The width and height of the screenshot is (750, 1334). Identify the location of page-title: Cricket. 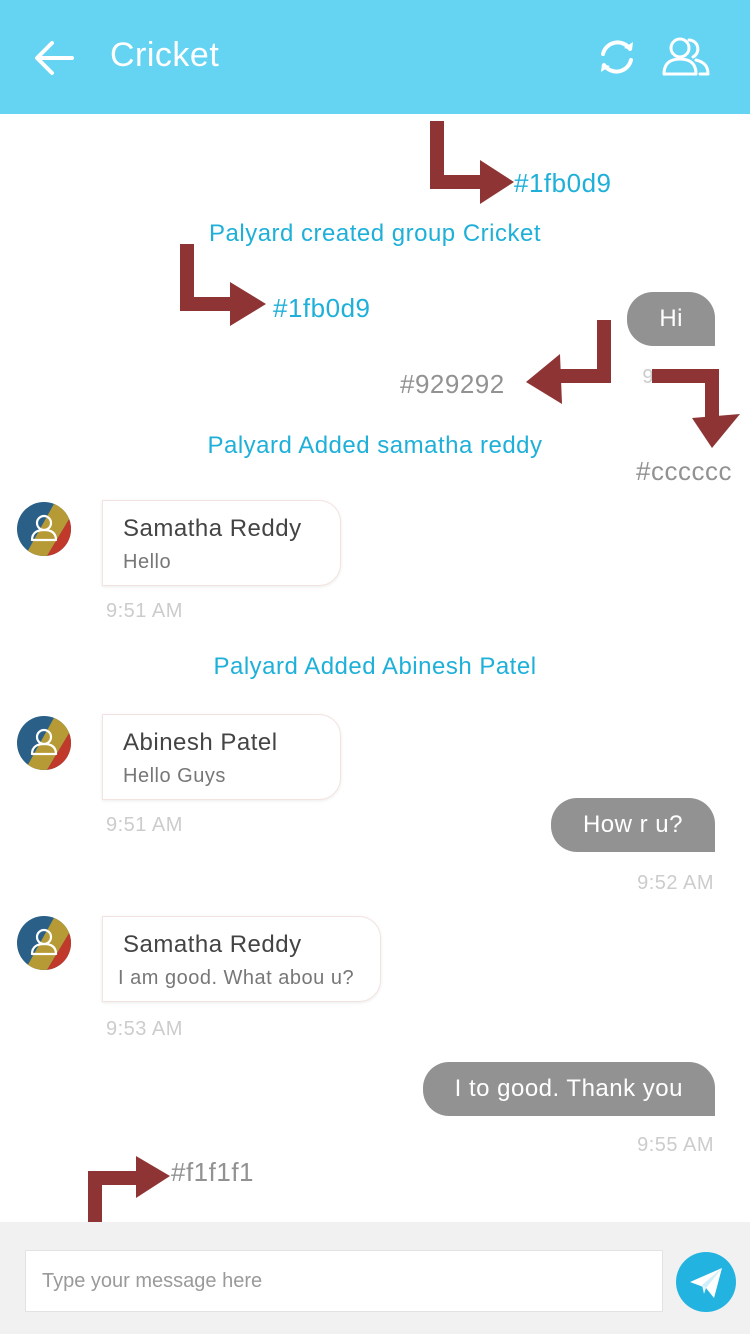
(165, 55).